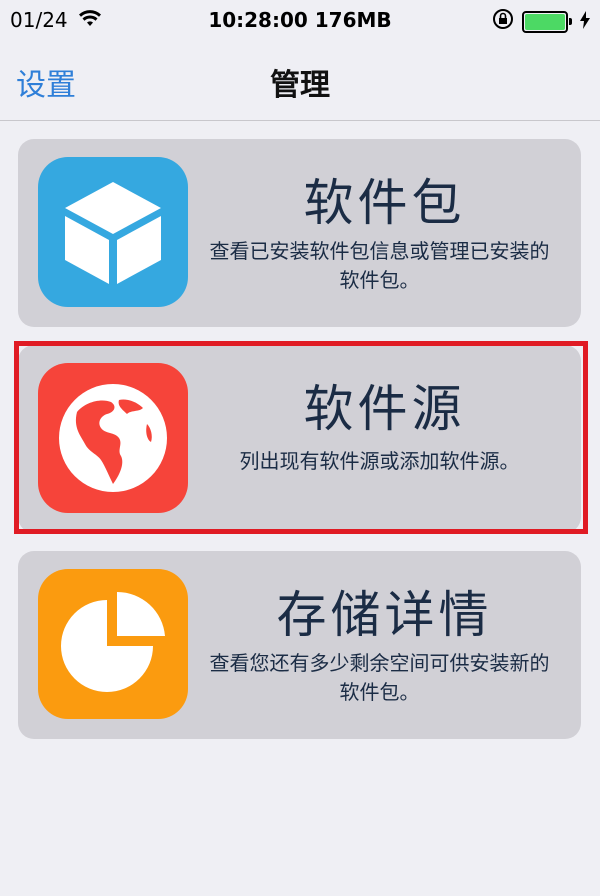 The width and height of the screenshot is (600, 896). I want to click on pie-chart-icon, so click(113, 644).